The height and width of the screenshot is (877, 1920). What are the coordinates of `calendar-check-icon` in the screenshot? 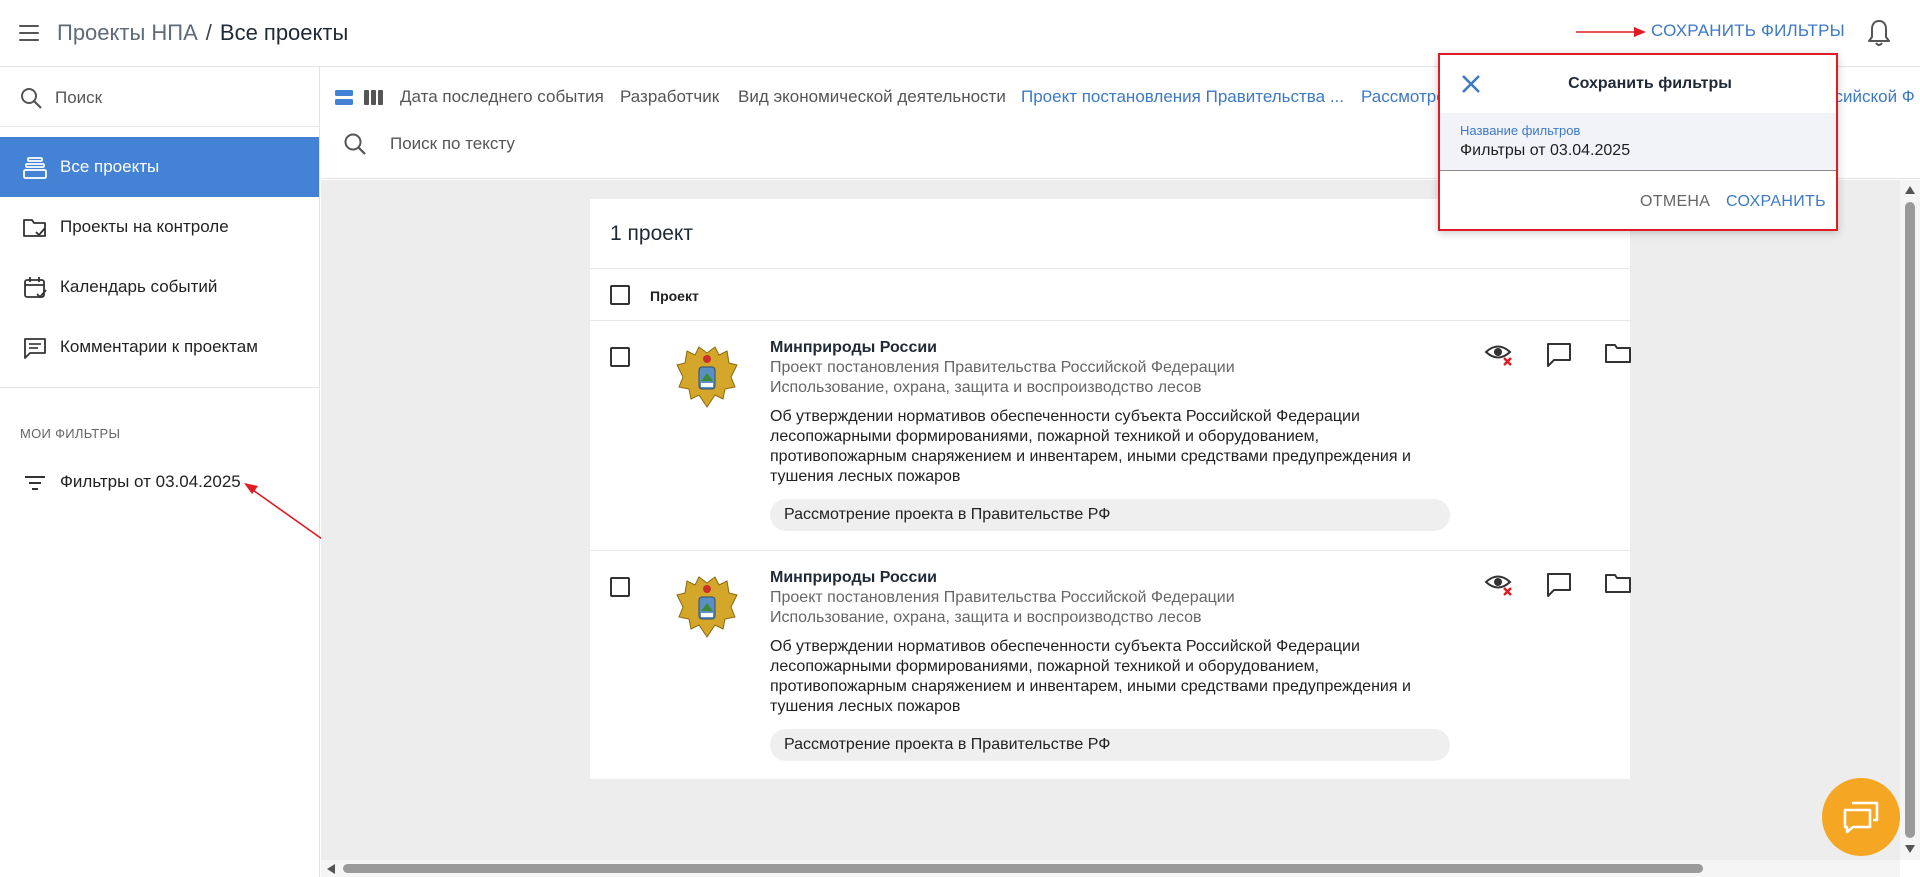 It's located at (35, 288).